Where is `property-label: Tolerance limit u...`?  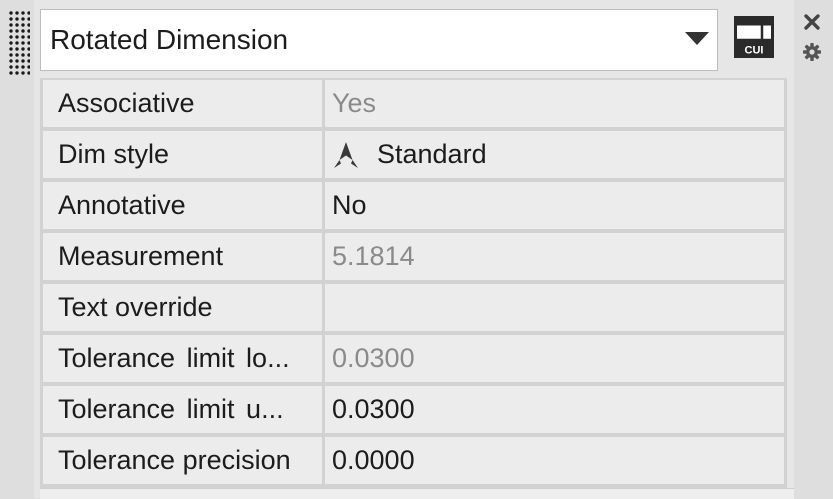 property-label: Tolerance limit u... is located at coordinates (182, 409).